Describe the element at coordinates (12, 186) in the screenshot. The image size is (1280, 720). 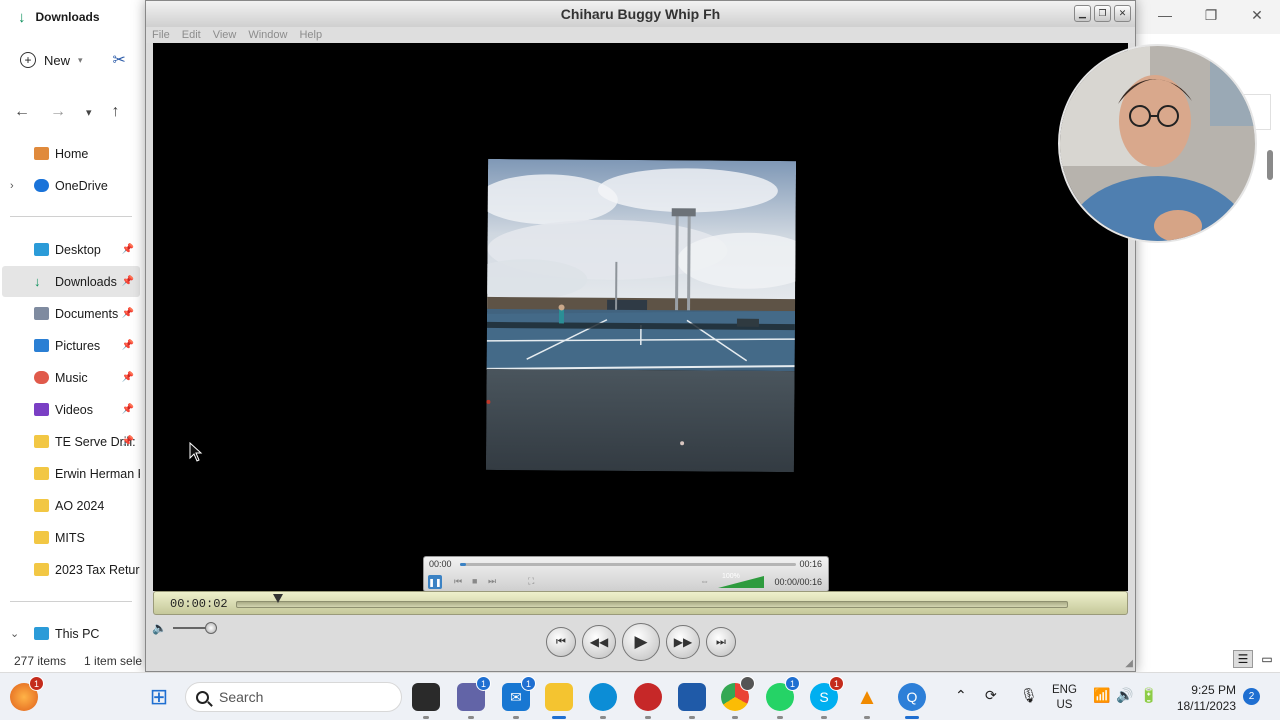
I see `chevron-right-icon: ›` at that location.